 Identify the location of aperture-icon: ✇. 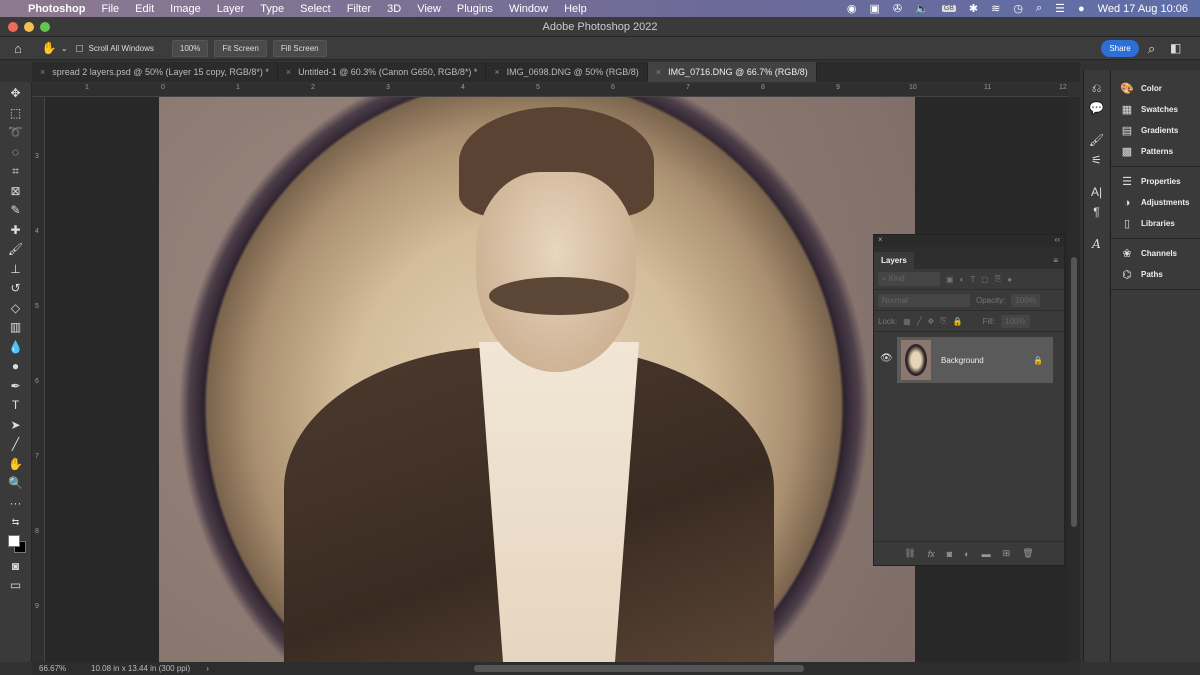
(897, 8).